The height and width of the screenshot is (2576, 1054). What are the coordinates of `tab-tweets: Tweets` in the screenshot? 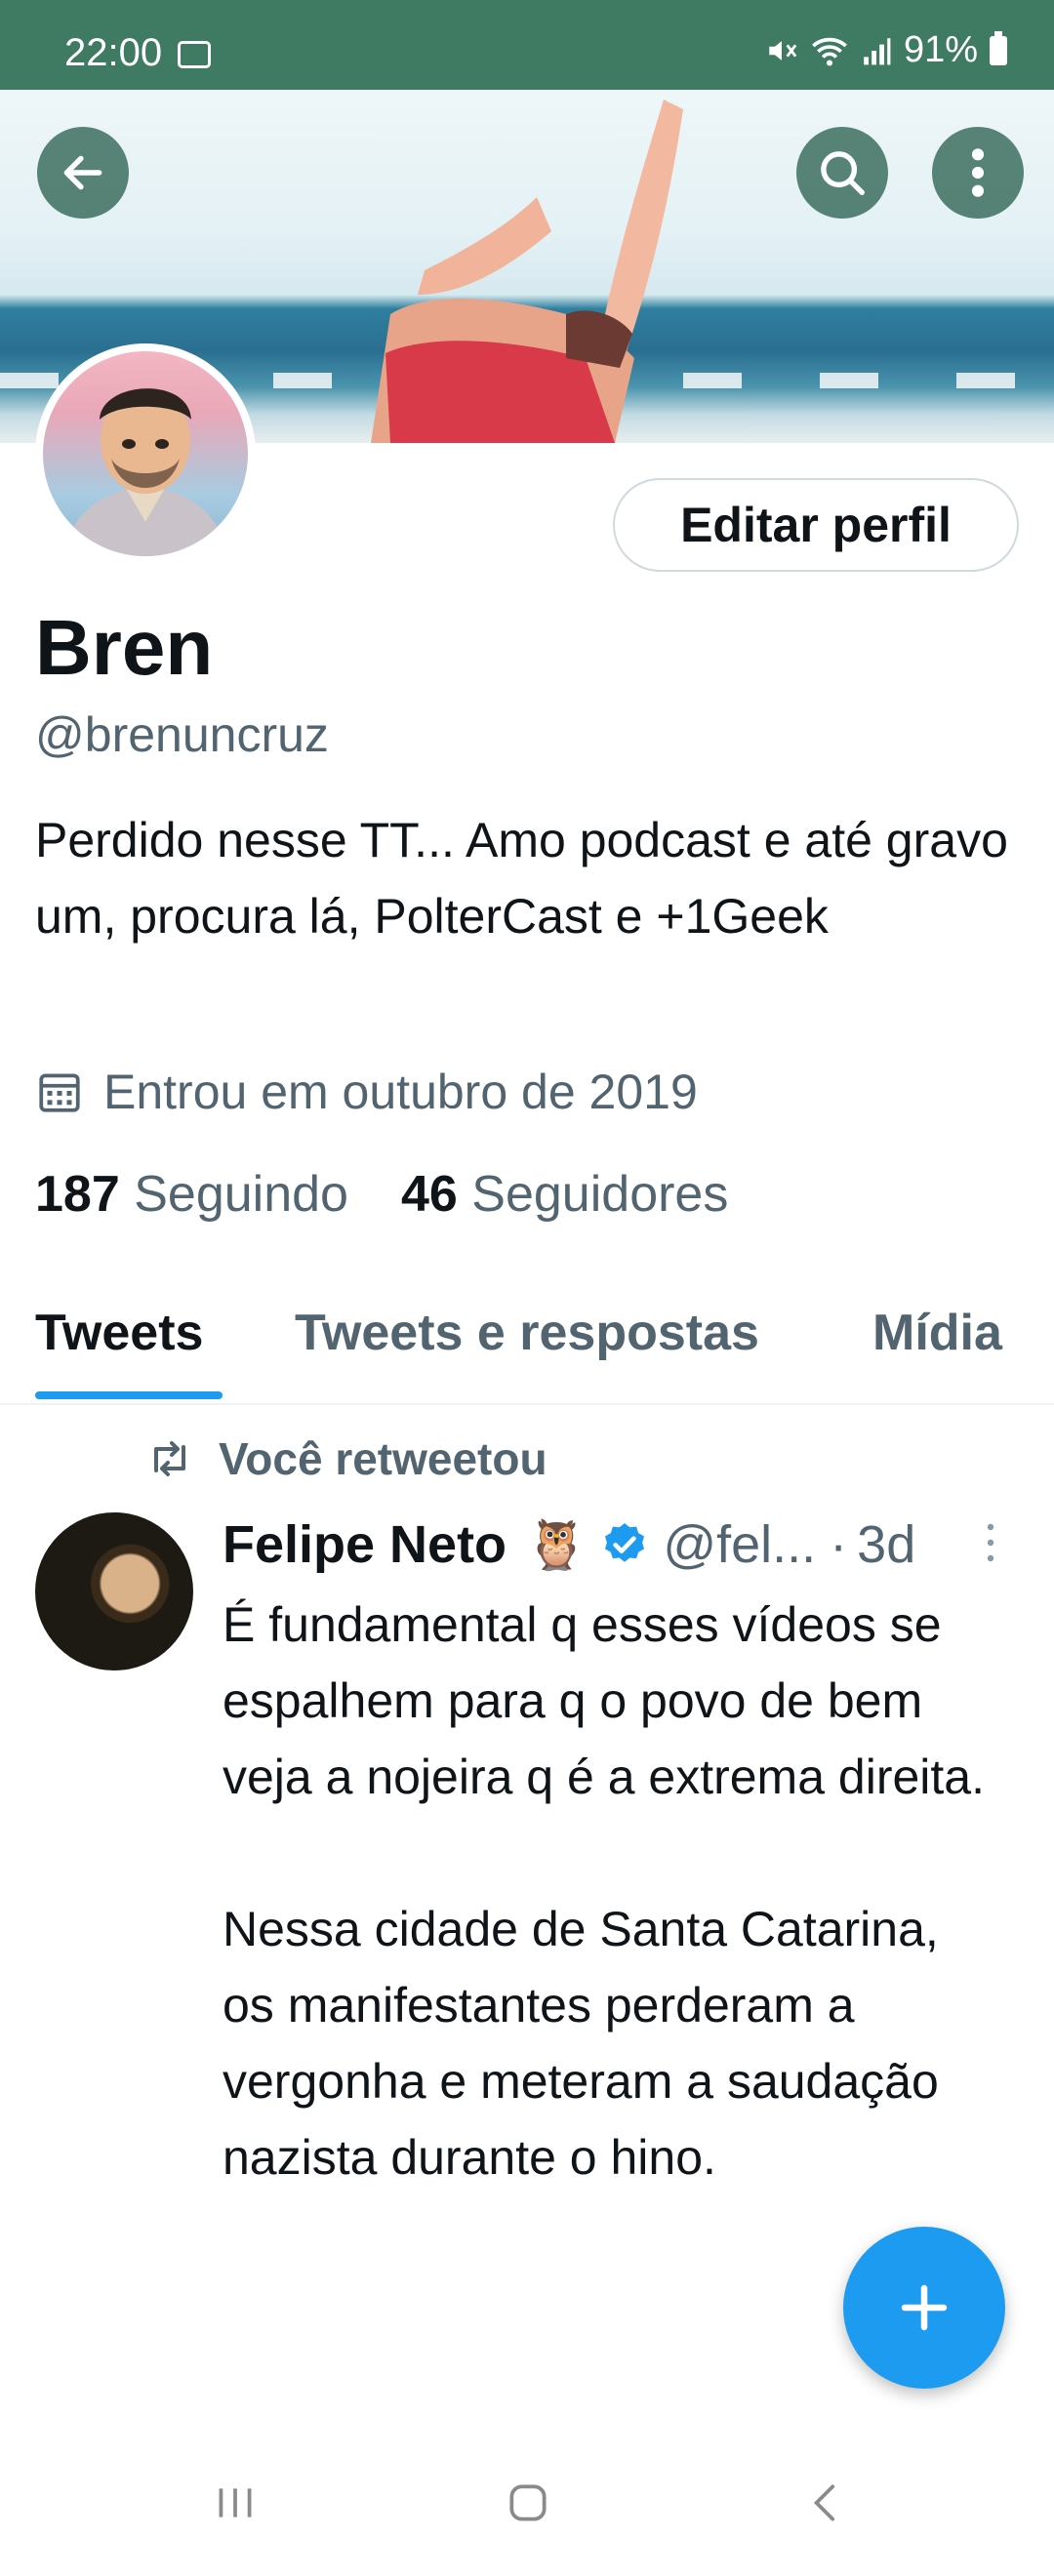 It's located at (119, 1333).